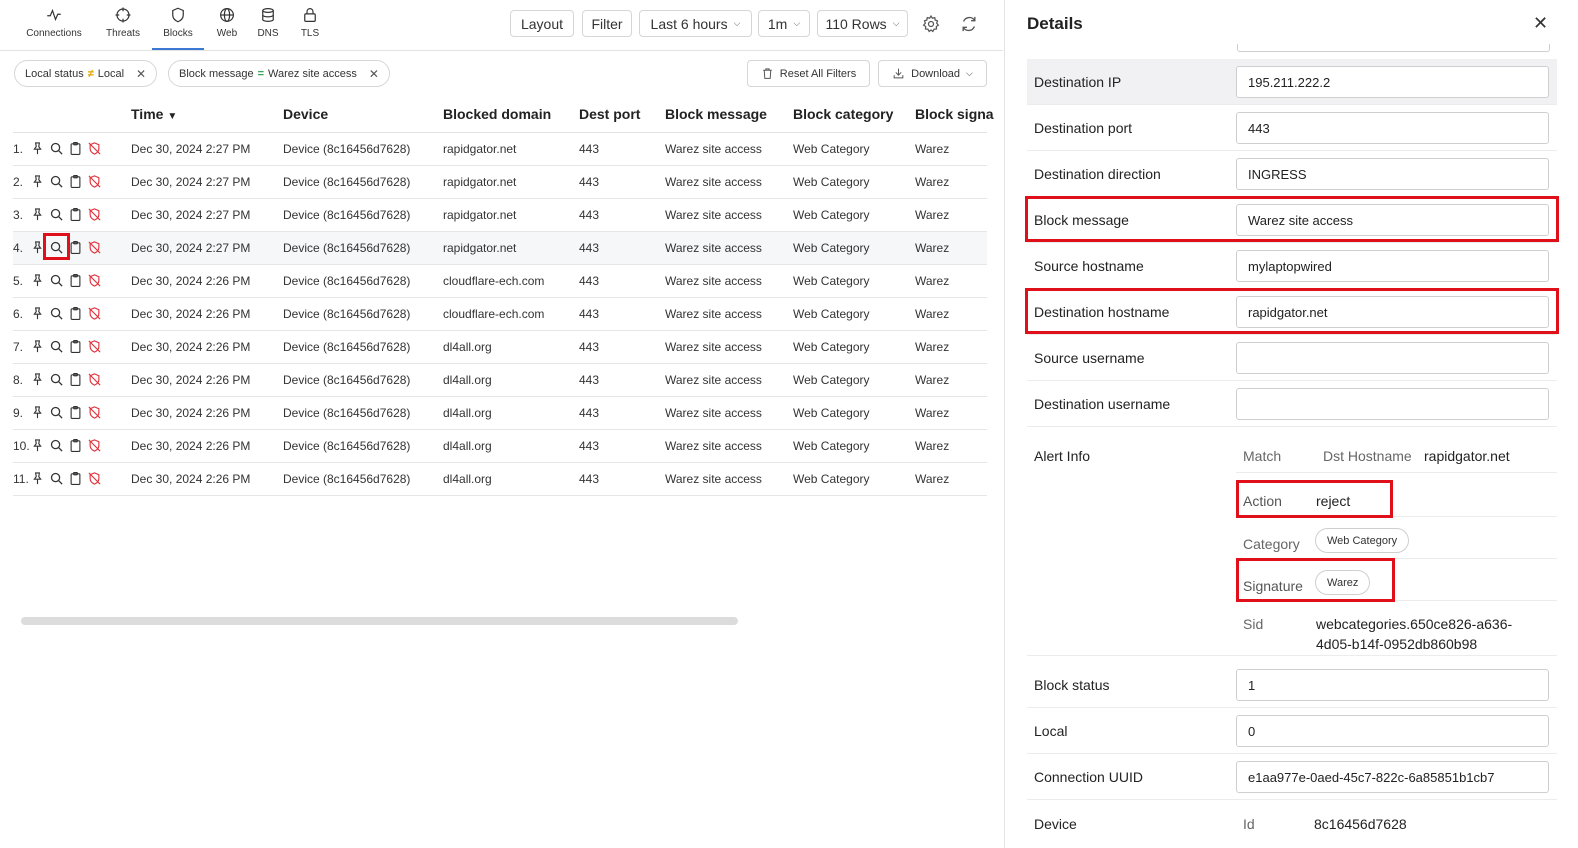  I want to click on column-header-dest-port: Dest port, so click(609, 114).